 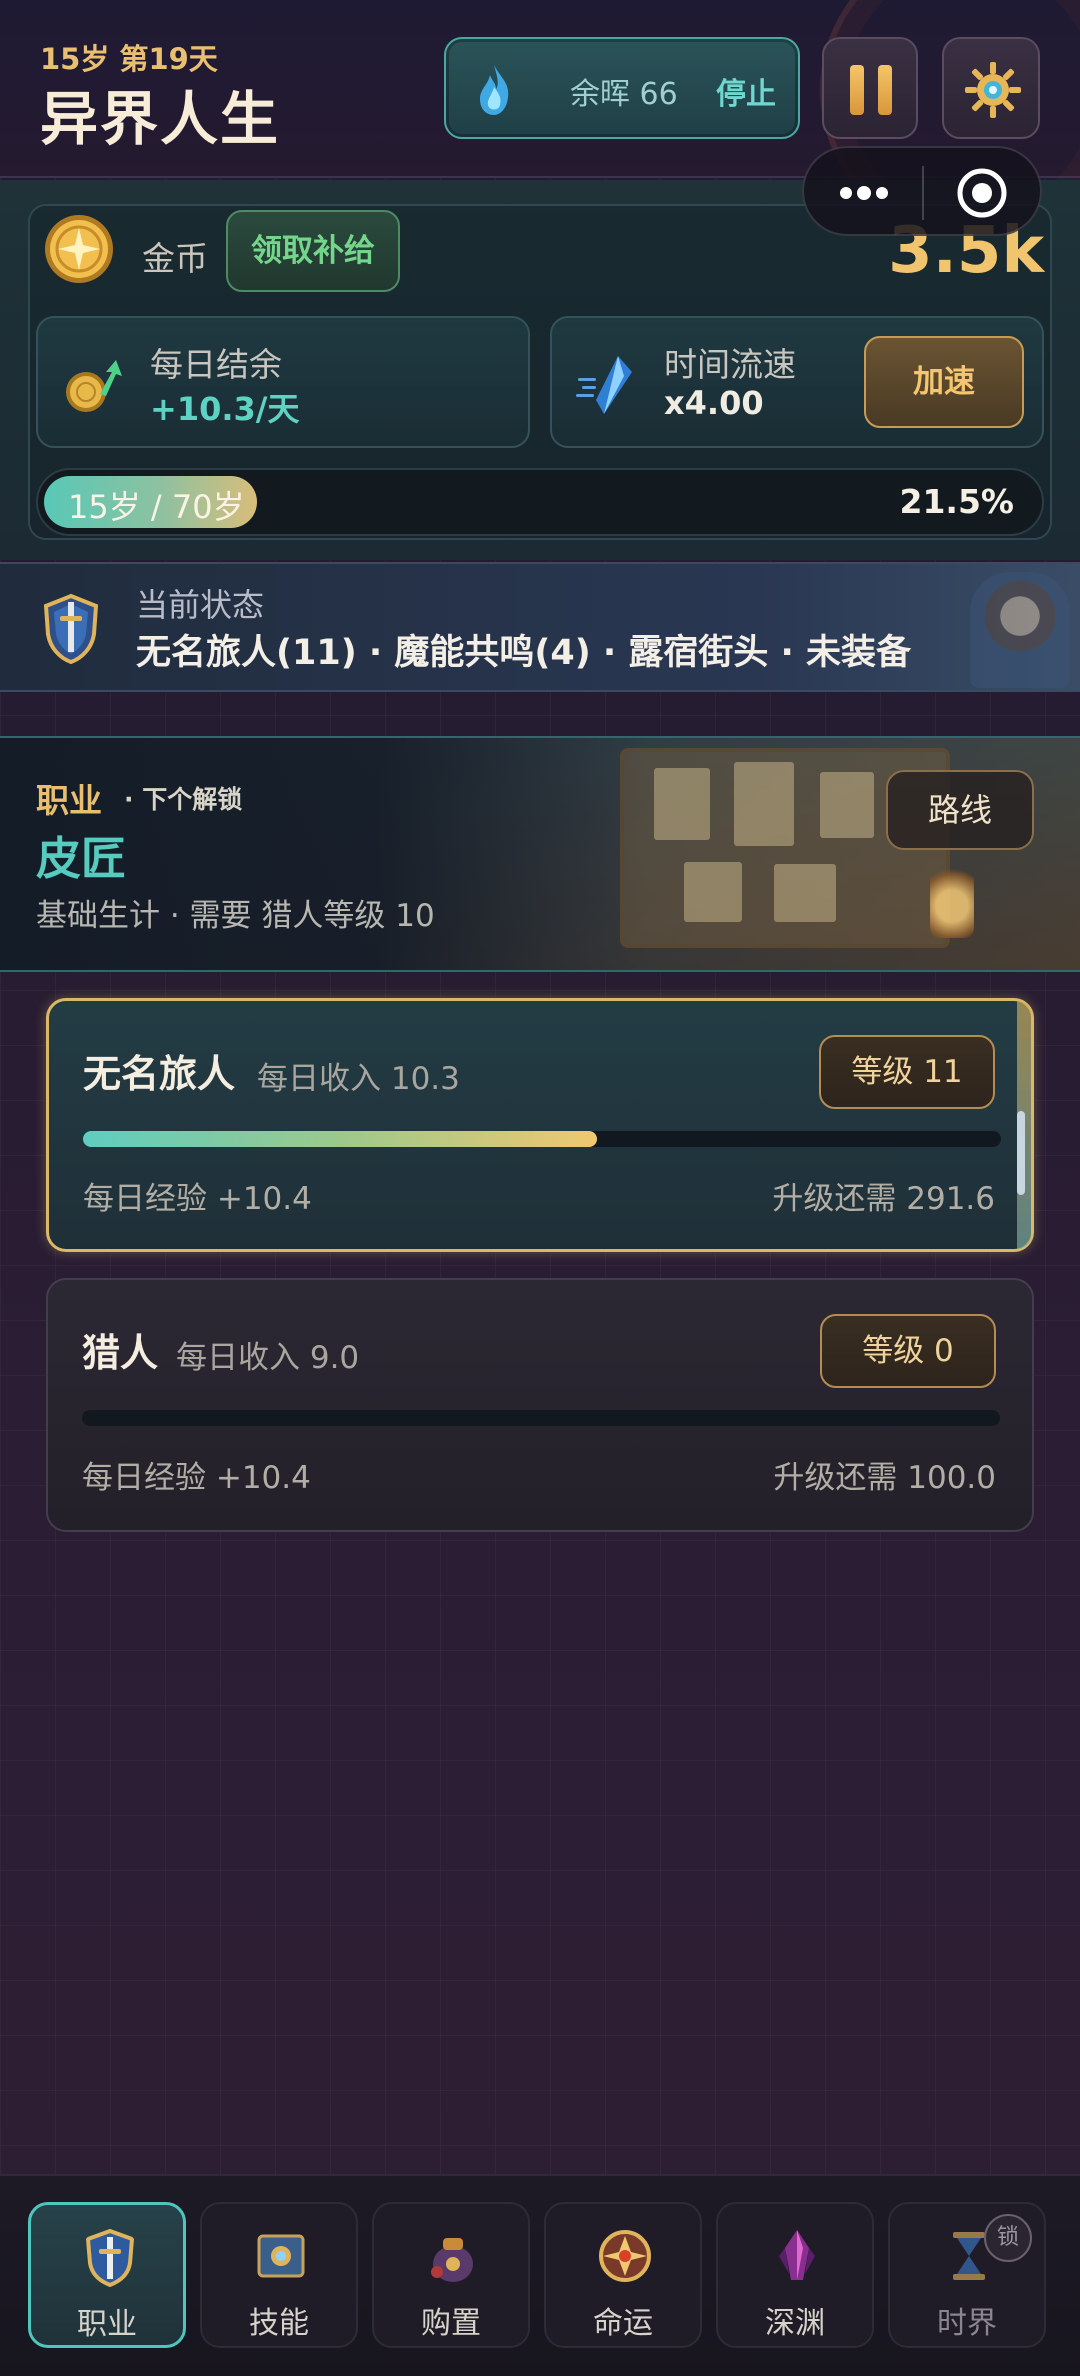 I want to click on speed-up-button: 加速, so click(x=944, y=382).